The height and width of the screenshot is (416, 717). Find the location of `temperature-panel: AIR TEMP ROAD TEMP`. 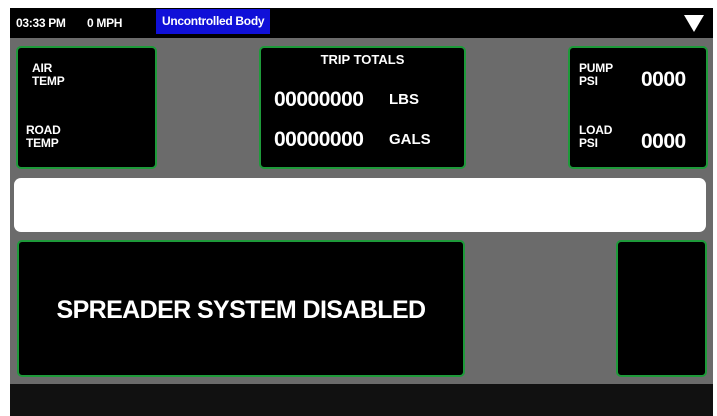

temperature-panel: AIR TEMP ROAD TEMP is located at coordinates (86, 107).